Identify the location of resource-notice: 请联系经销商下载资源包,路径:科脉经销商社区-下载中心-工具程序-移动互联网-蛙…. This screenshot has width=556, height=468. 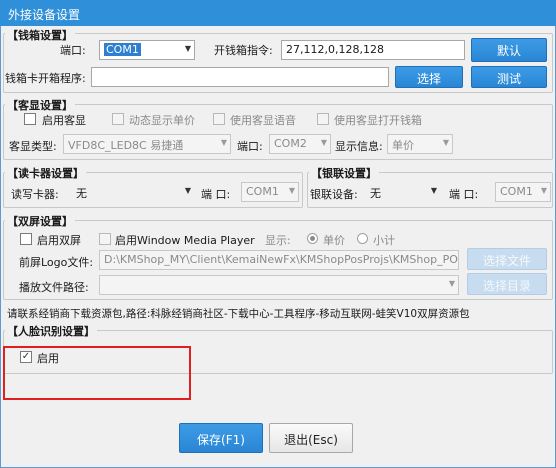
(238, 314).